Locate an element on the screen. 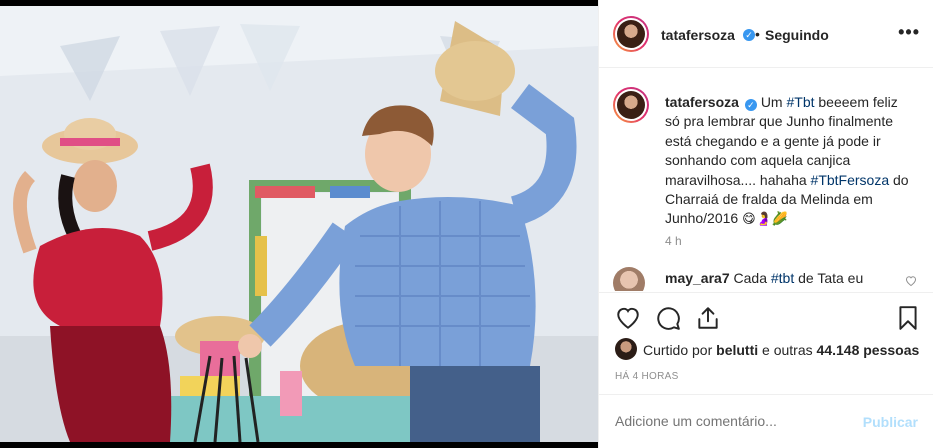  add-comment-bar: Publicar is located at coordinates (766, 421).